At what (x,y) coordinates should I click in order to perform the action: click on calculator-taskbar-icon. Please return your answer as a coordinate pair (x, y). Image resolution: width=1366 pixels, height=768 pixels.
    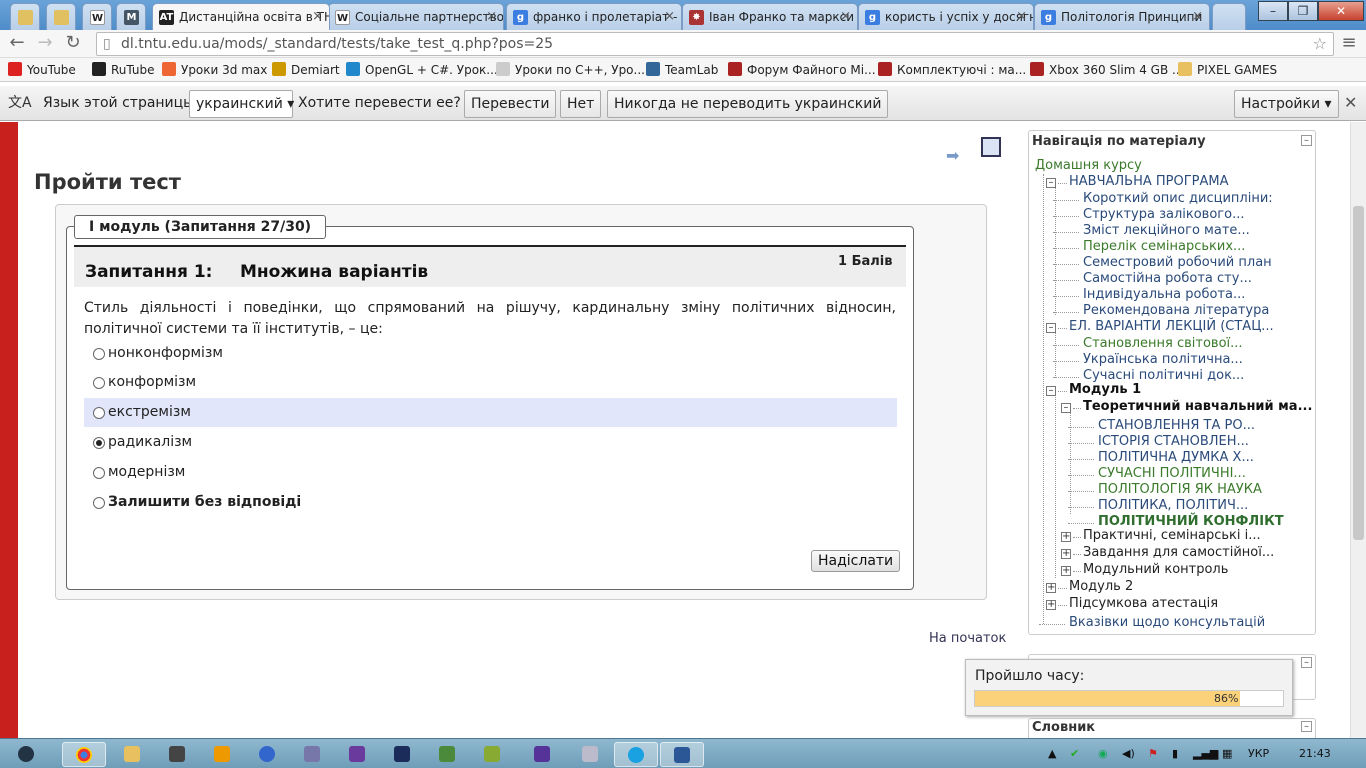
    Looking at the image, I should click on (590, 754).